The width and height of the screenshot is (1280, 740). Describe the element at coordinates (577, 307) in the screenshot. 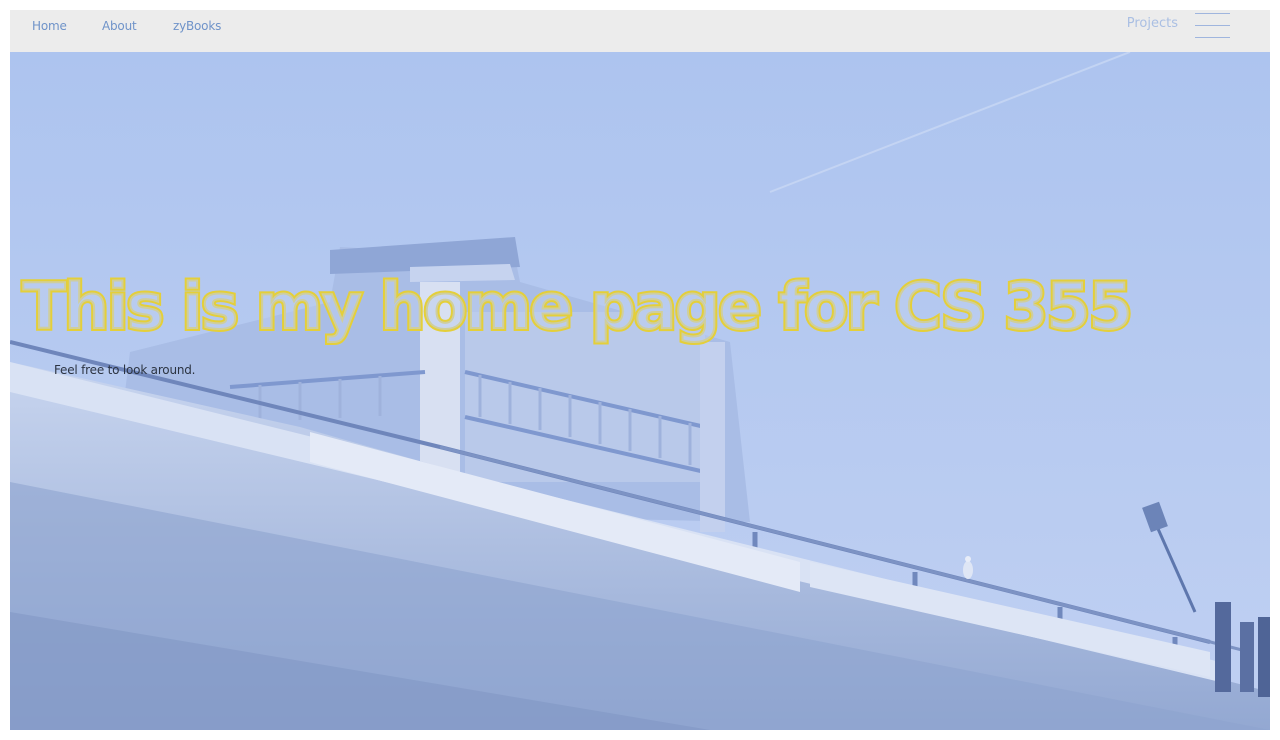

I see `hero-title: This is my home page for CS 355` at that location.